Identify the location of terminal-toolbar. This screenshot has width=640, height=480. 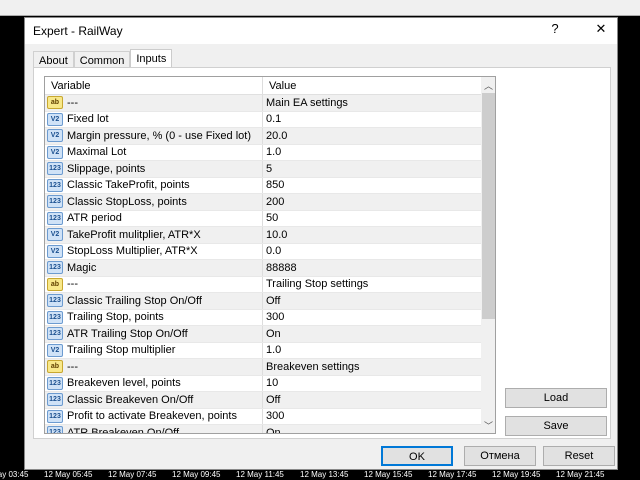
(320, 8).